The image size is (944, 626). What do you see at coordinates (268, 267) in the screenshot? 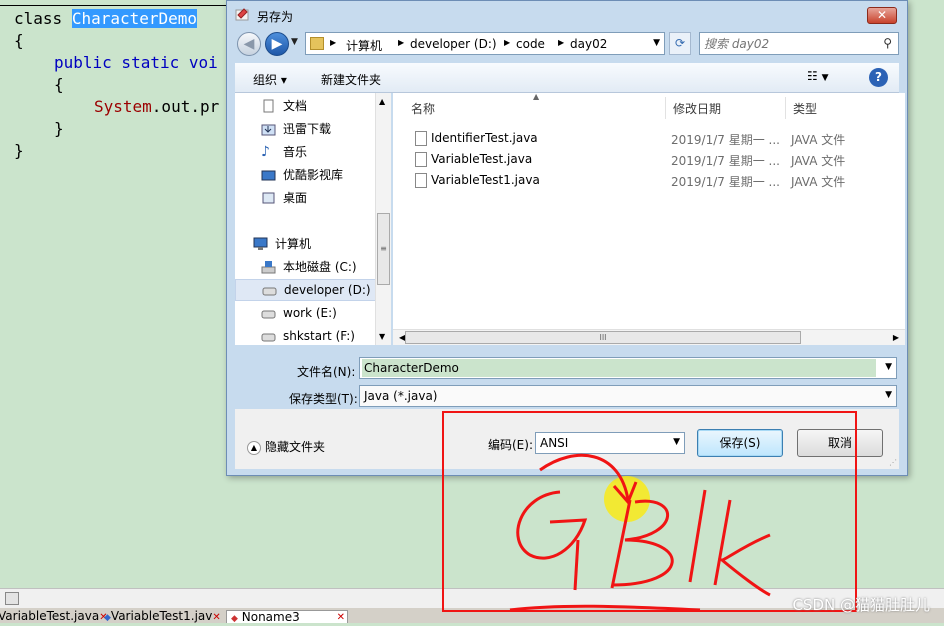
I see `windows-drive-icon` at bounding box center [268, 267].